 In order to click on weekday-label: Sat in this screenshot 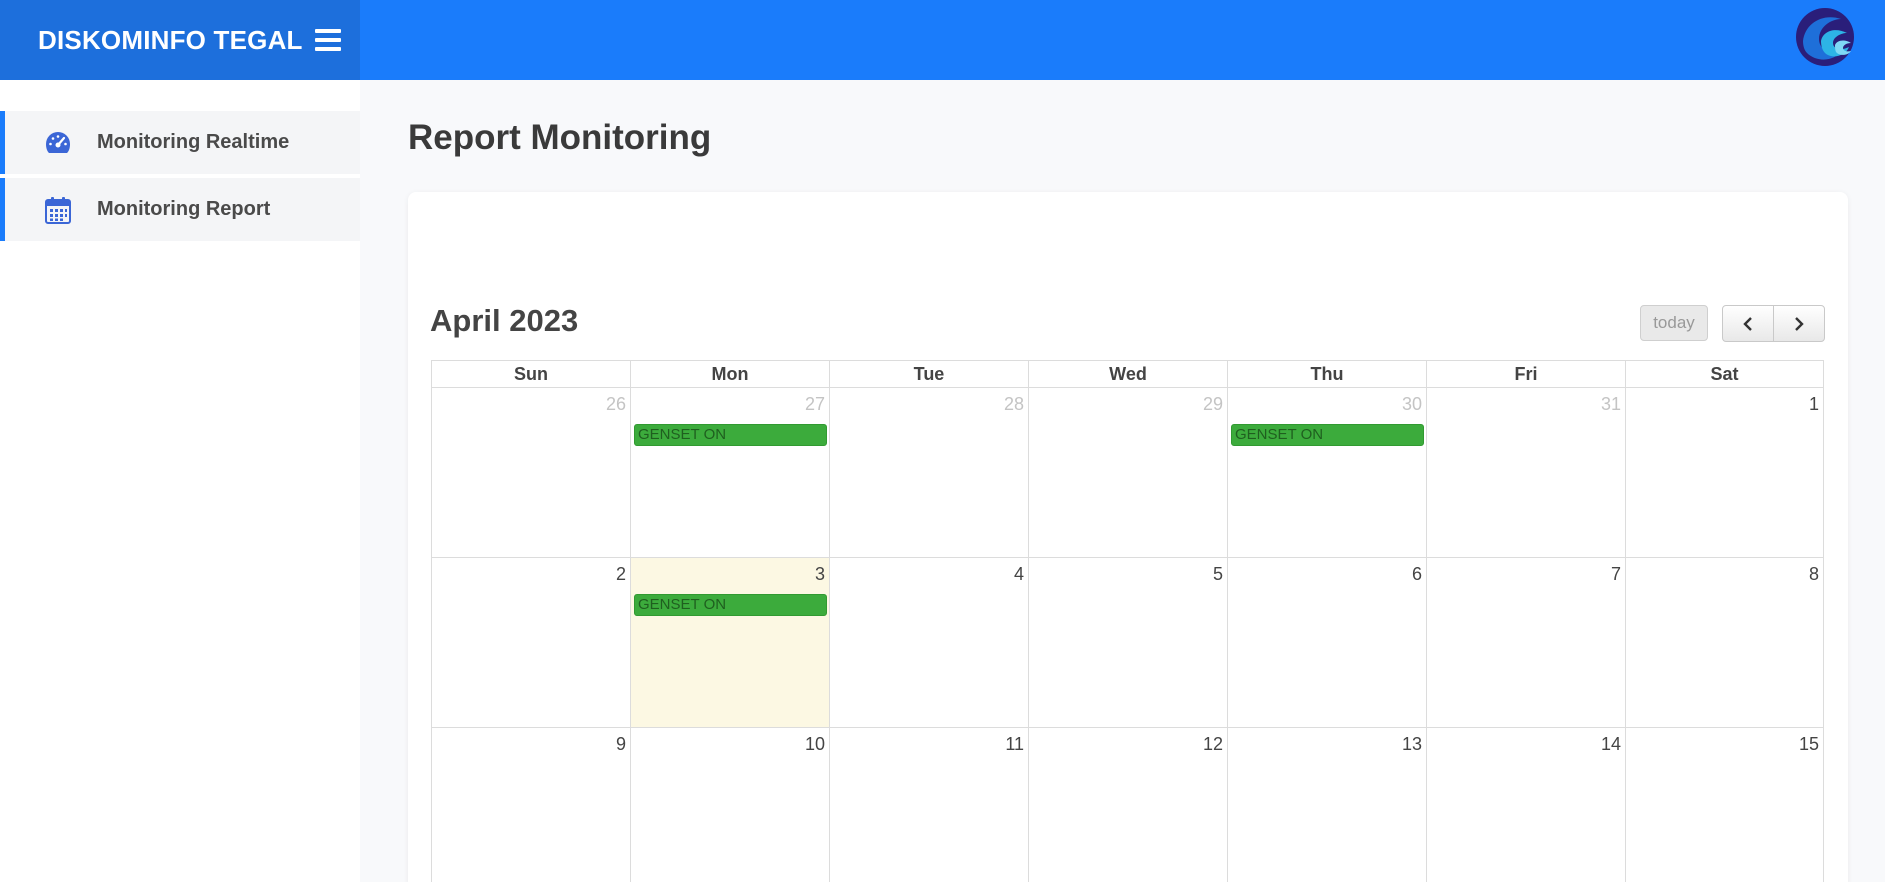, I will do `click(1724, 374)`.